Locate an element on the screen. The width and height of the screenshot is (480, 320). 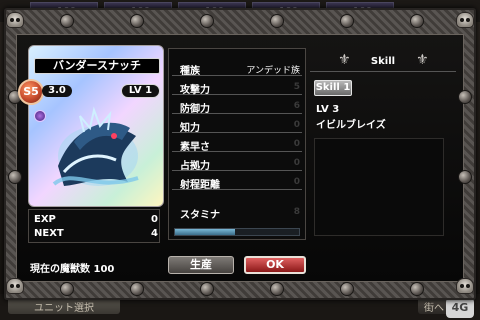
stat-row-speed: 素早さ 0 is located at coordinates (237, 144).